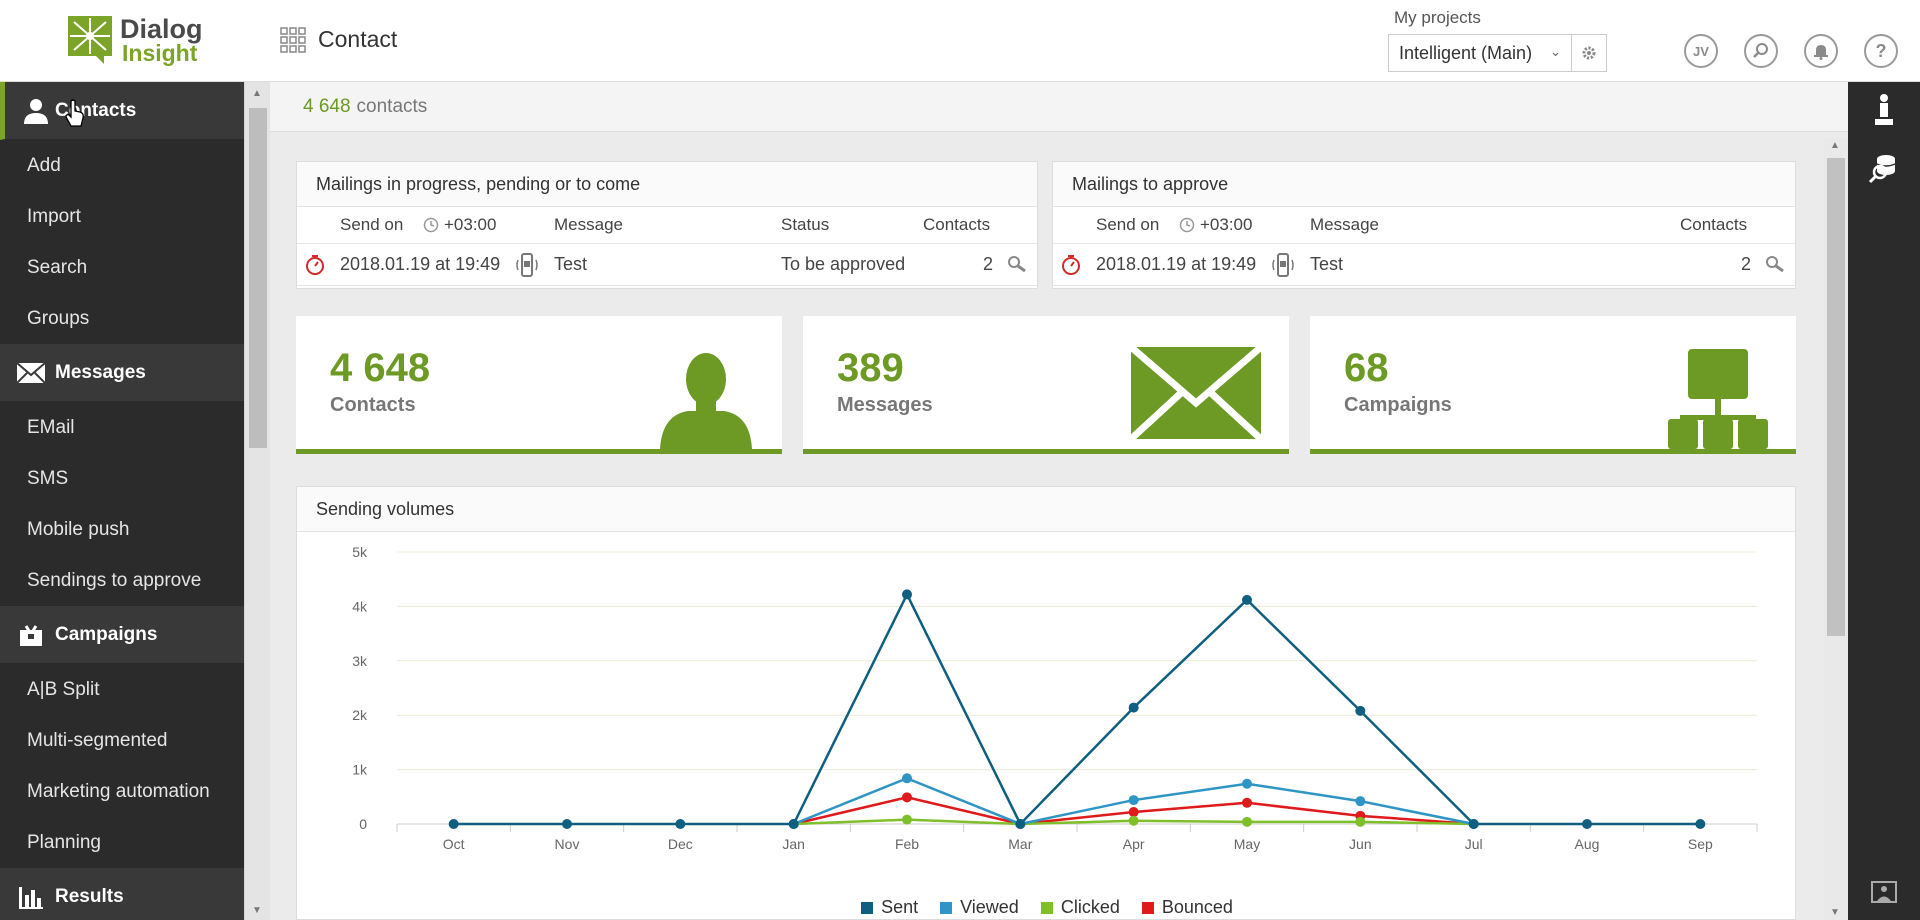 The image size is (1920, 920). I want to click on stat-value: 389, so click(870, 368).